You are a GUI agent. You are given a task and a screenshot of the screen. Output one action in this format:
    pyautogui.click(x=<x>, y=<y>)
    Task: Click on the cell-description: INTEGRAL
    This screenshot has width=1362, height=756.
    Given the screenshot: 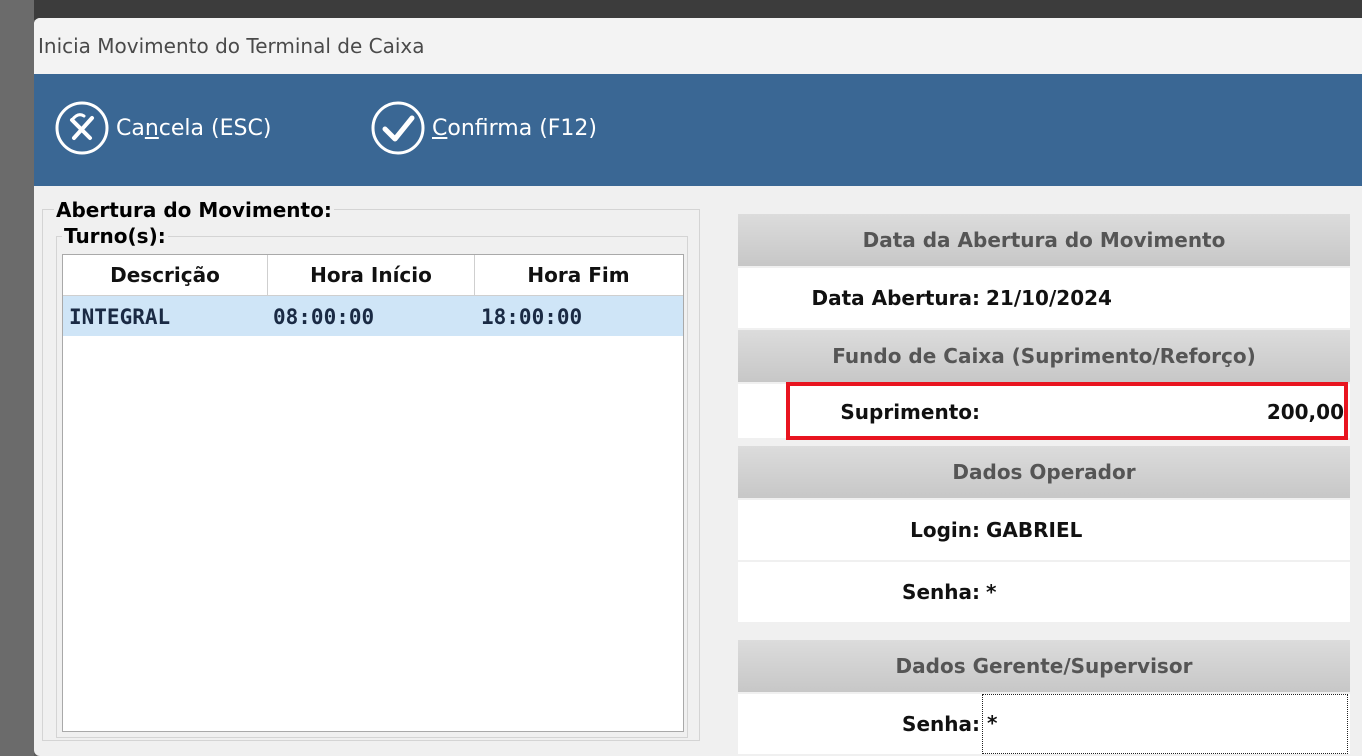 What is the action you would take?
    pyautogui.click(x=120, y=317)
    